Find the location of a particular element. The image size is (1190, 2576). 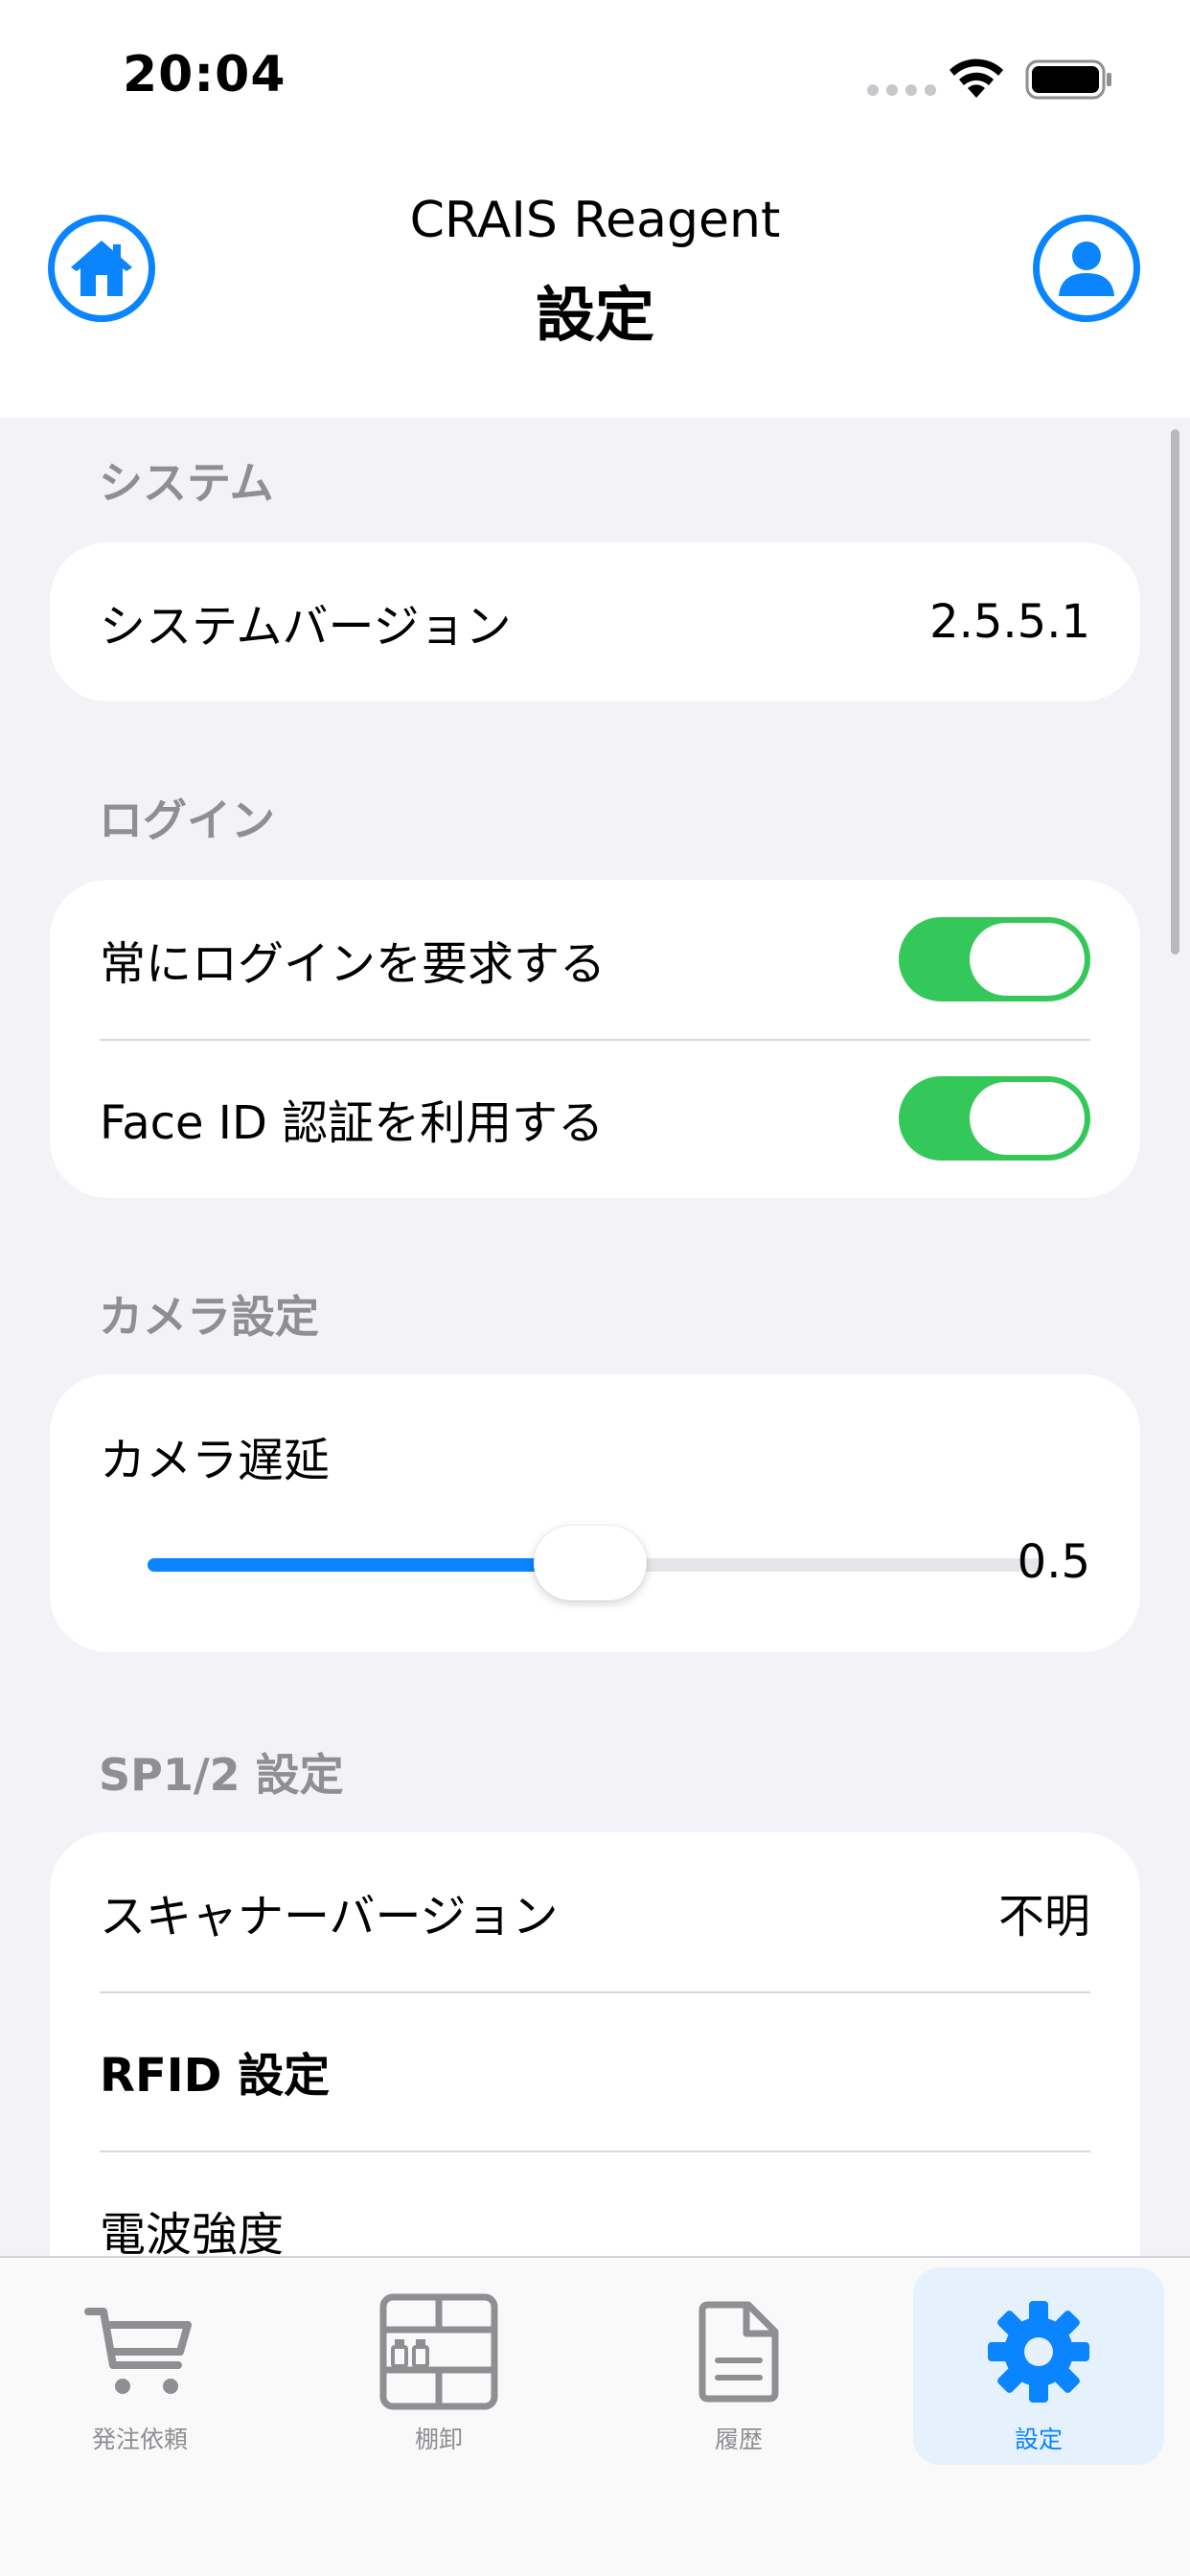

card-system: システムバージョン 2.5.5.1 is located at coordinates (595, 622).